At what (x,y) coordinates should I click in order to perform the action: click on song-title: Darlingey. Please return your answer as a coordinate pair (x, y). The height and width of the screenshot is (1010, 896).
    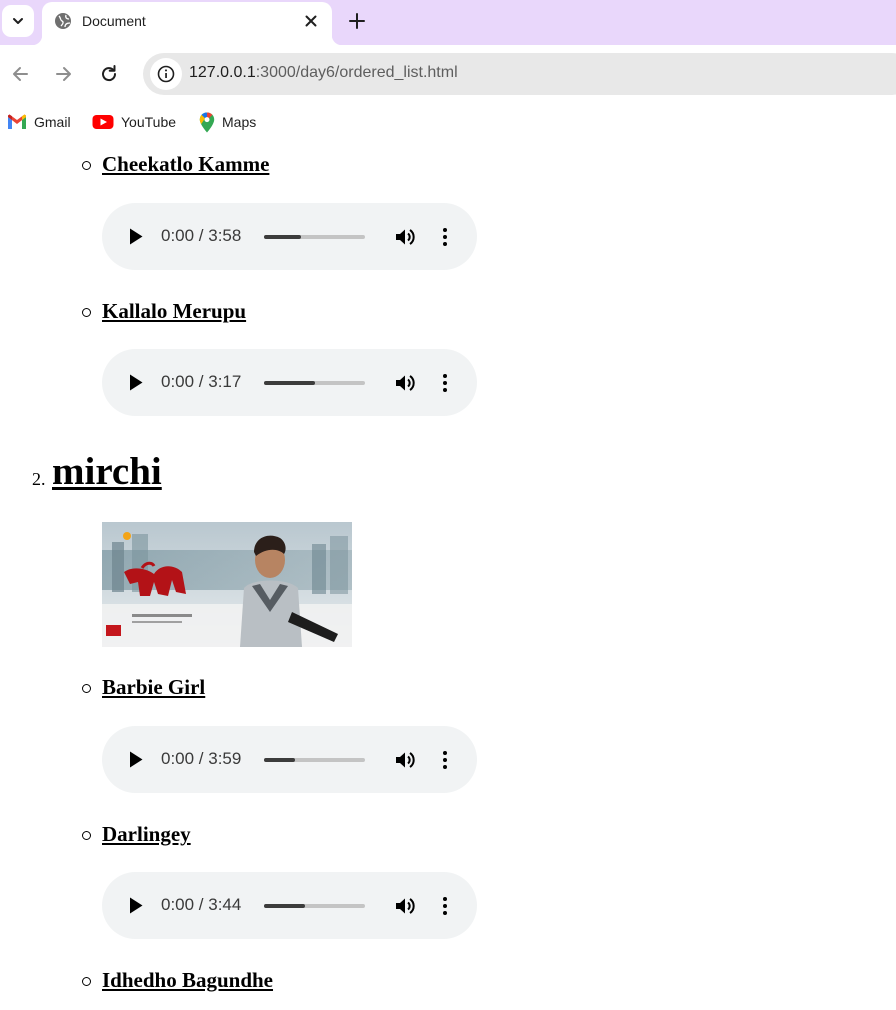
    Looking at the image, I should click on (146, 834).